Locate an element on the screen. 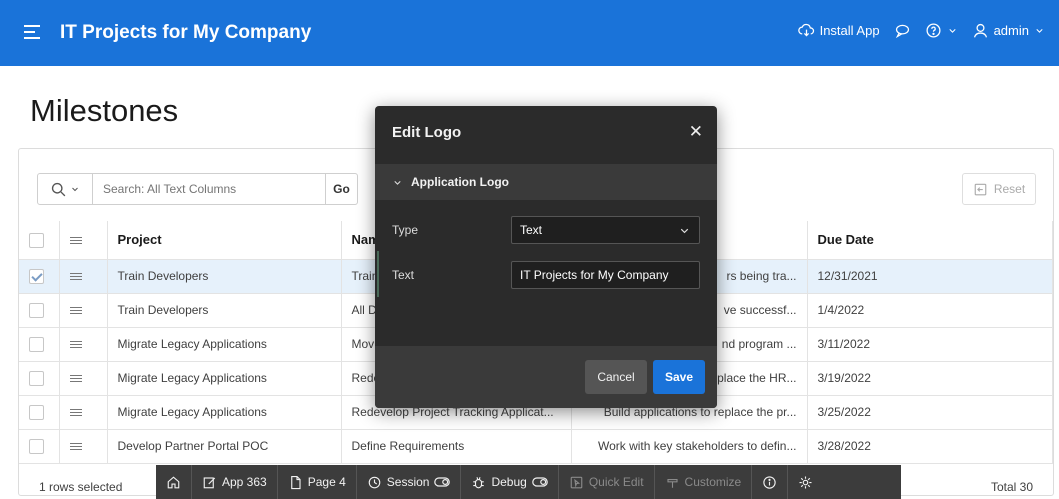  debug-button: Debug is located at coordinates (510, 482).